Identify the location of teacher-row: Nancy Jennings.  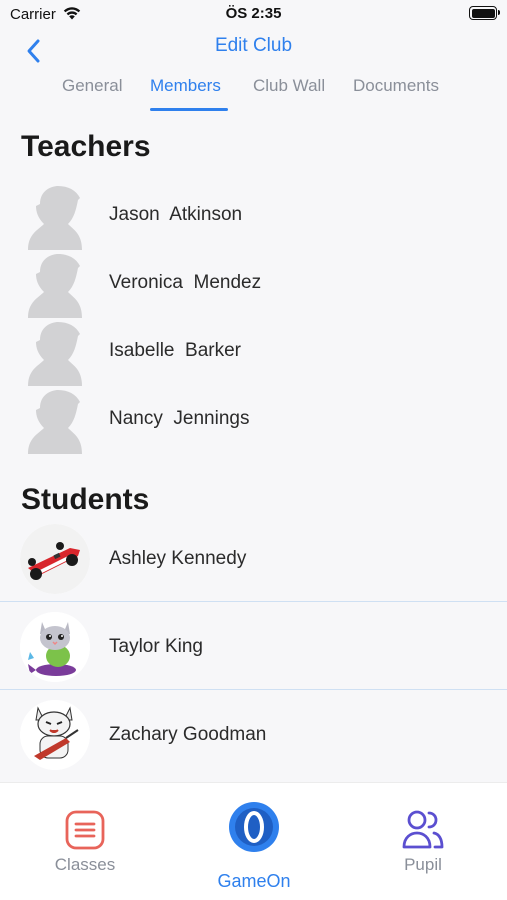
(253, 420).